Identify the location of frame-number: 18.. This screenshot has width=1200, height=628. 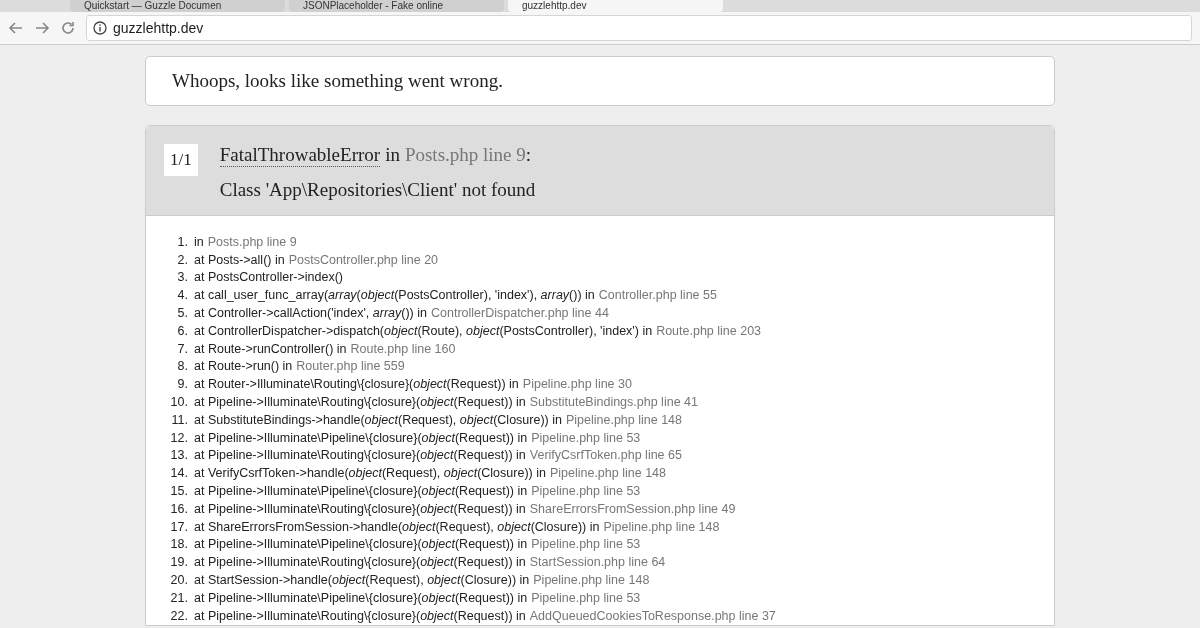
(179, 544).